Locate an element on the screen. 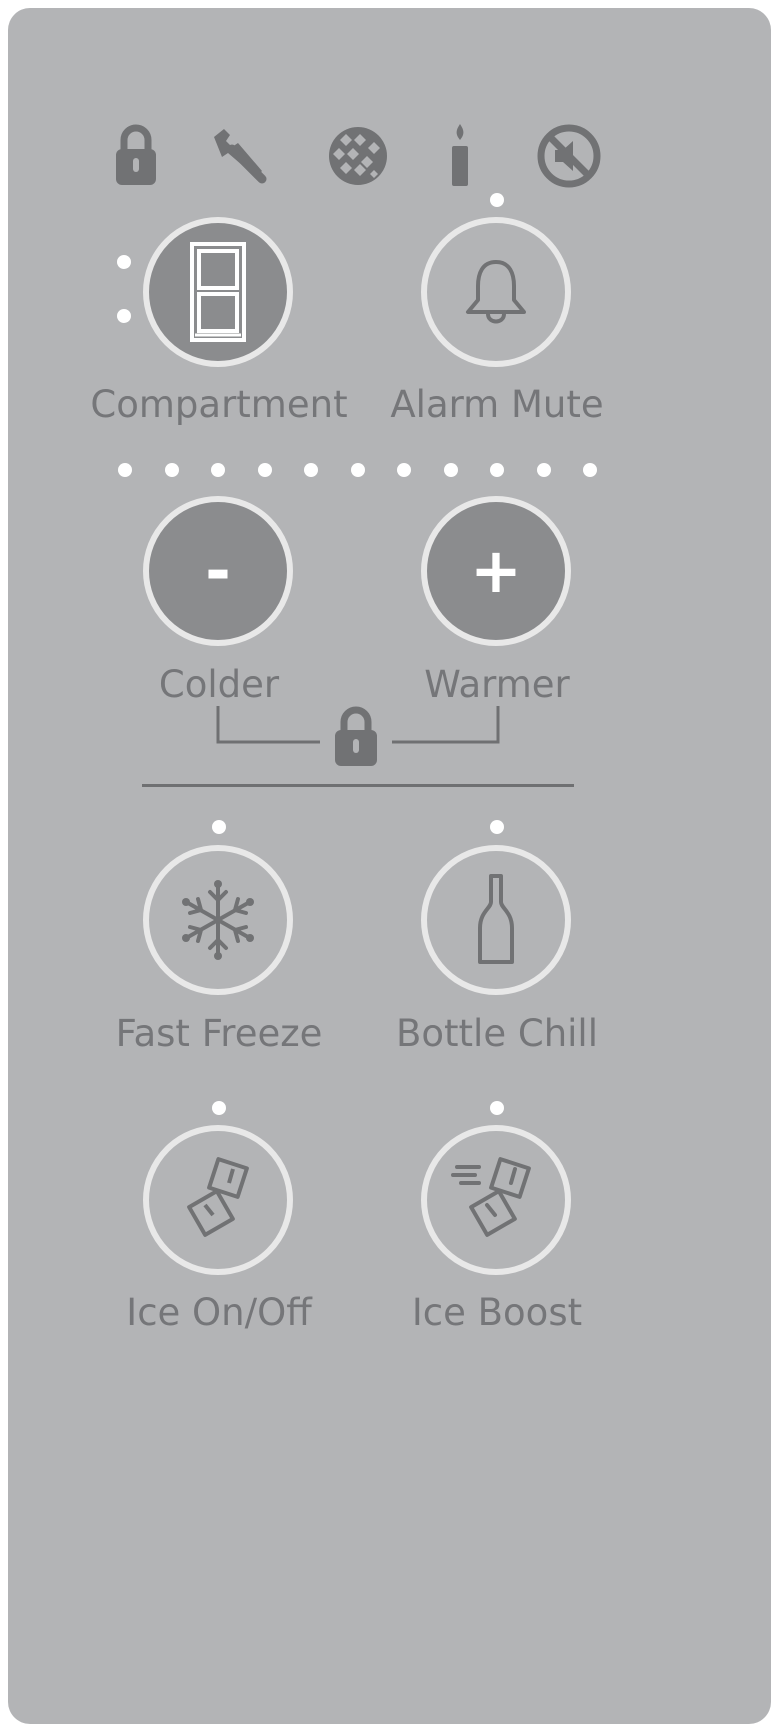 Image resolution: width=771 pixels, height=1724 pixels. compartment-indicator-lower is located at coordinates (124, 316).